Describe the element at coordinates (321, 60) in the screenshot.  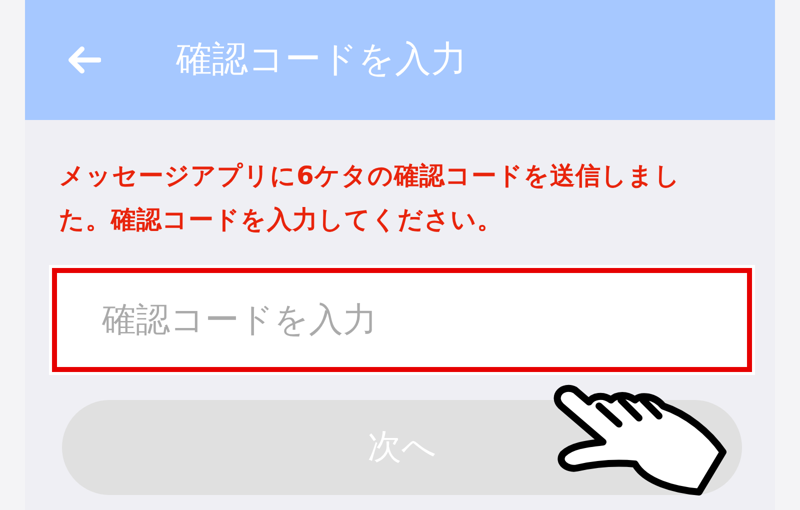
I see `header-title: 確認コードを入力` at that location.